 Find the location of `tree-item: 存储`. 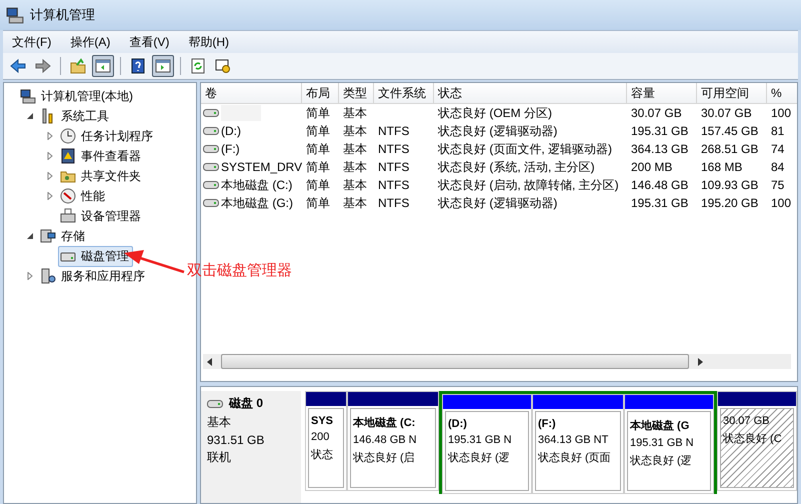

tree-item: 存储 is located at coordinates (63, 236).